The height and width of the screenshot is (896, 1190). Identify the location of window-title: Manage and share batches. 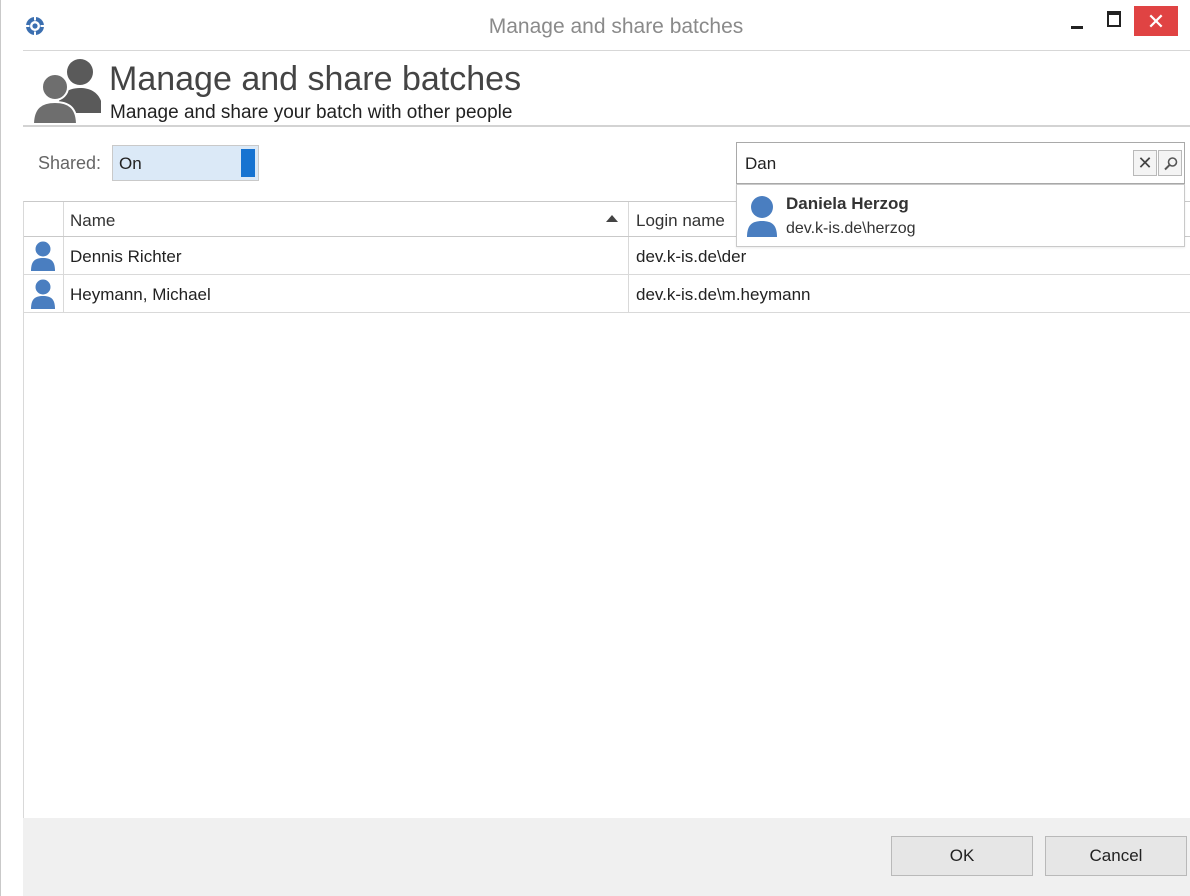
(616, 26).